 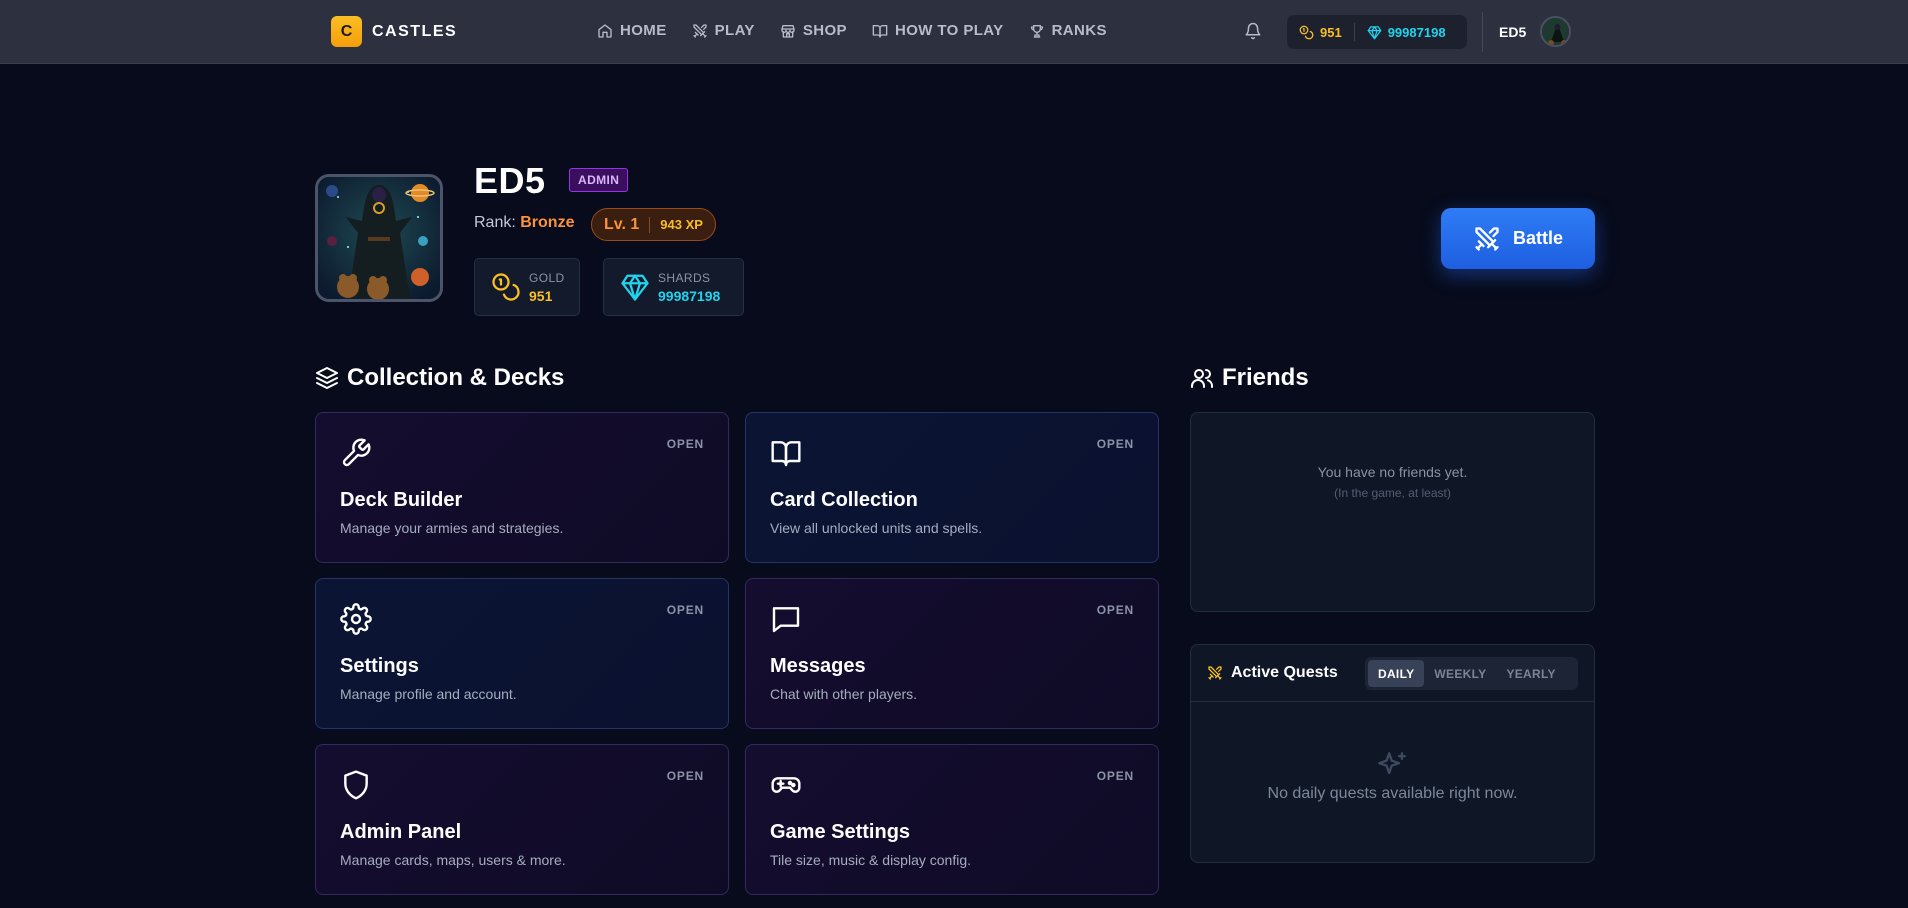 What do you see at coordinates (541, 295) in the screenshot?
I see `gold-value: 951` at bounding box center [541, 295].